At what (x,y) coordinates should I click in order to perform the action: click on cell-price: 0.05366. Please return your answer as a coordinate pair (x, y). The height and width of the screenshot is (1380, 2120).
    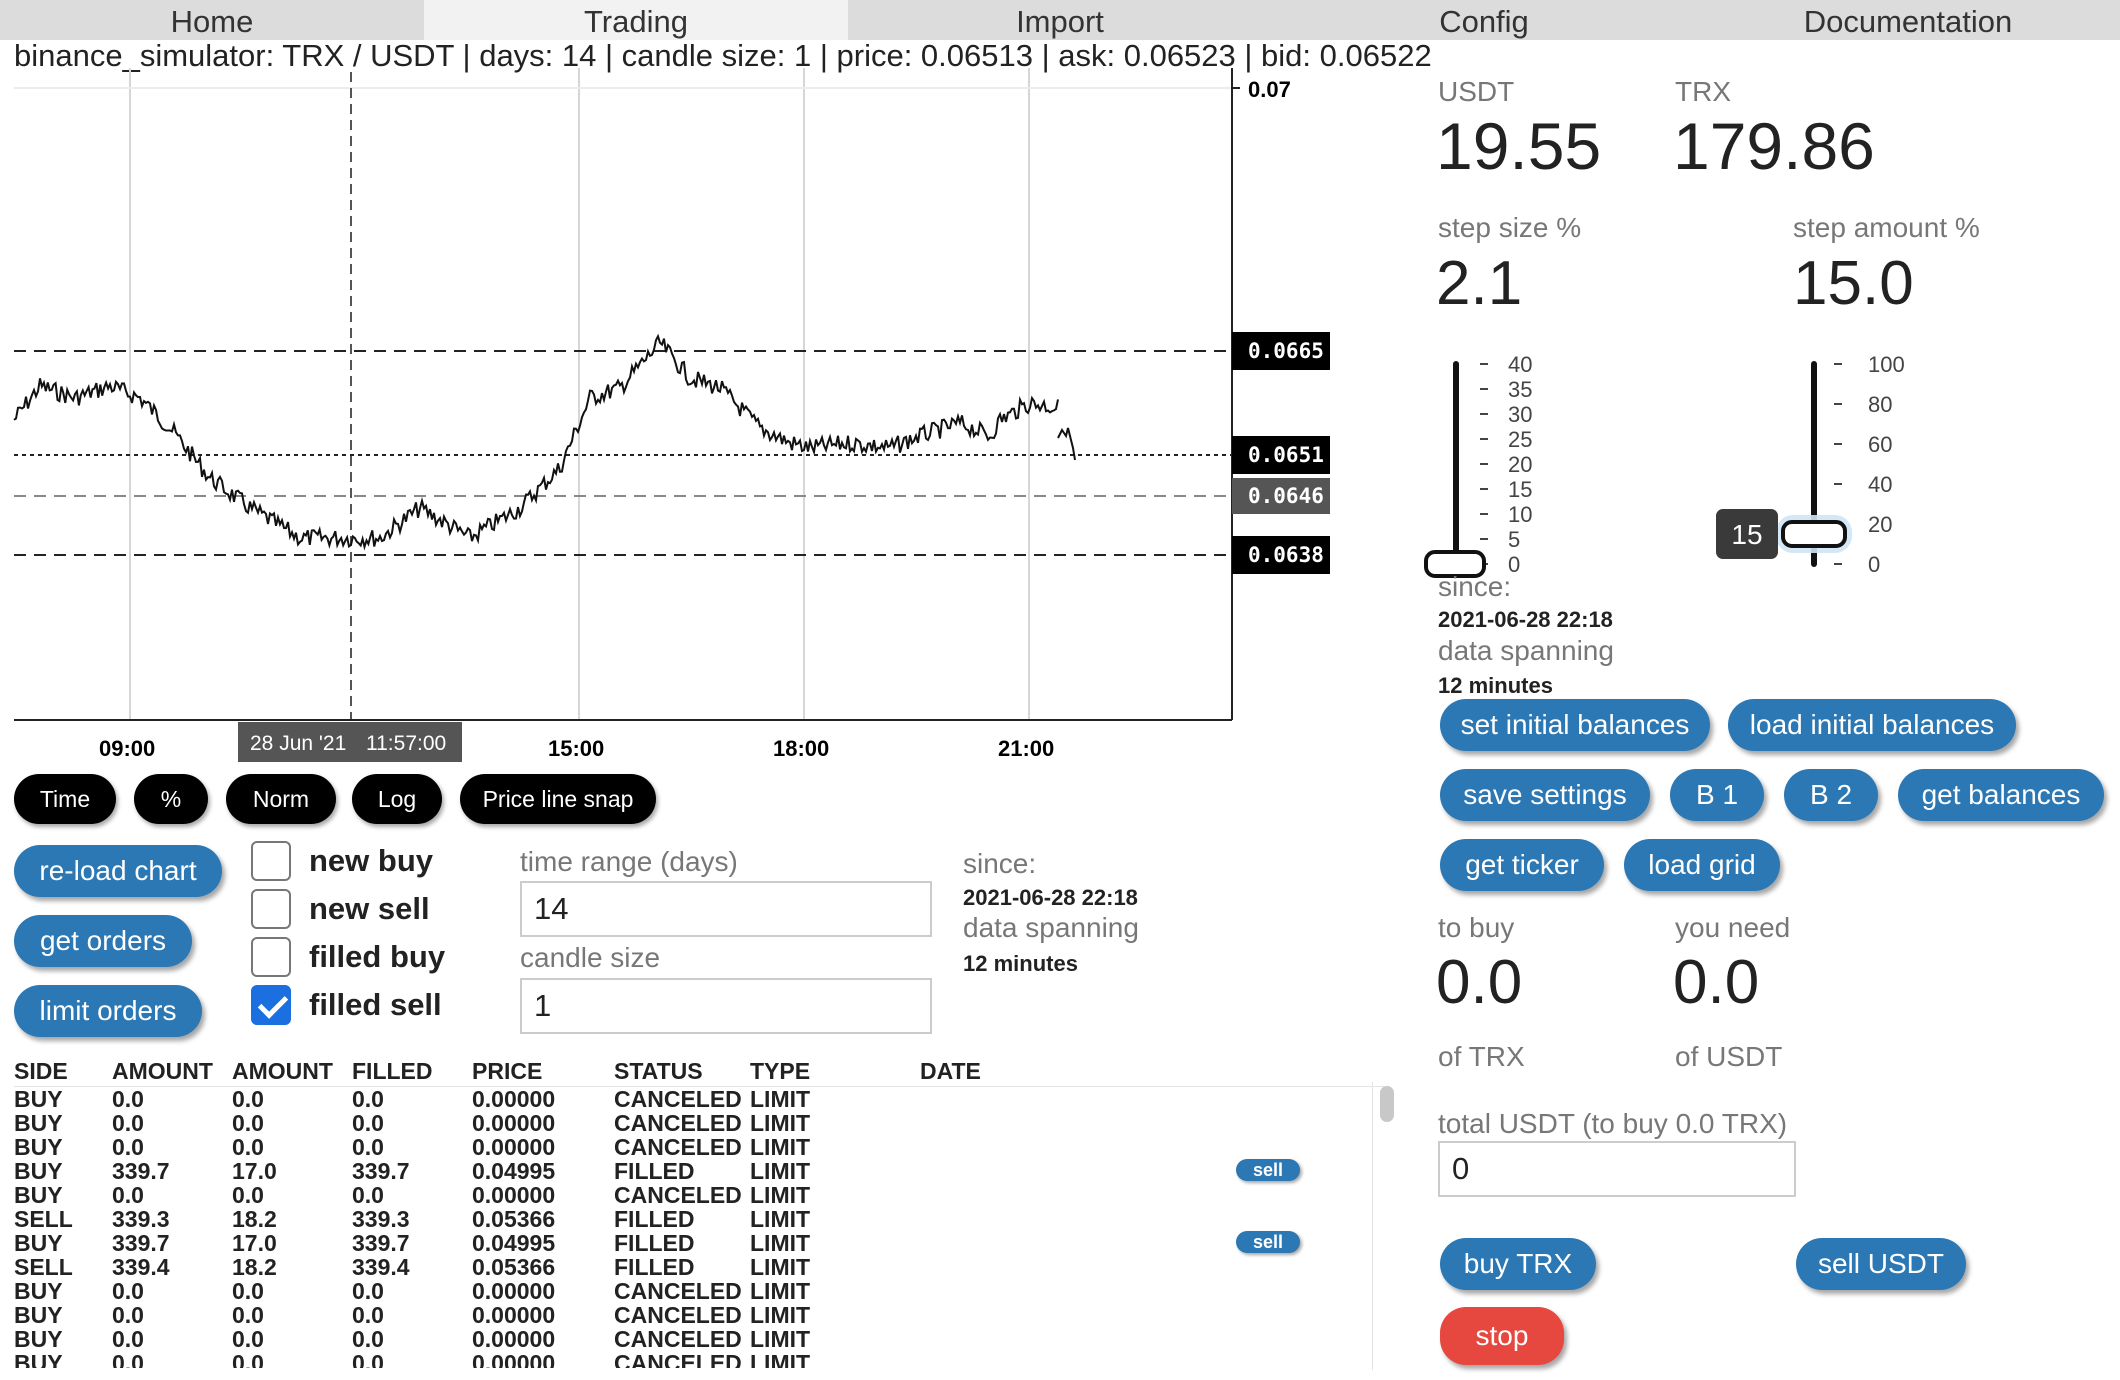
    Looking at the image, I should click on (514, 1267).